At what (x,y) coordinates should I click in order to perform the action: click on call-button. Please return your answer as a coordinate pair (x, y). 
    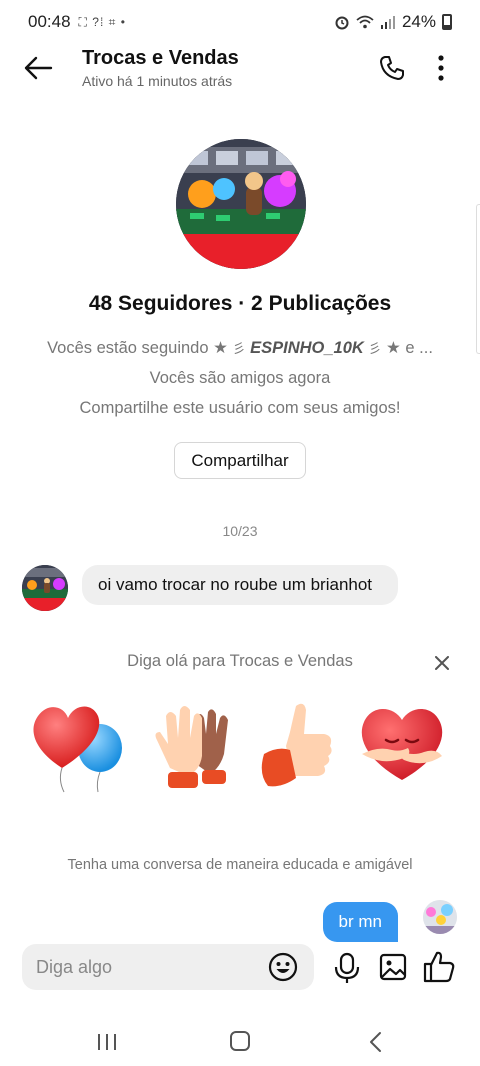
    Looking at the image, I should click on (392, 68).